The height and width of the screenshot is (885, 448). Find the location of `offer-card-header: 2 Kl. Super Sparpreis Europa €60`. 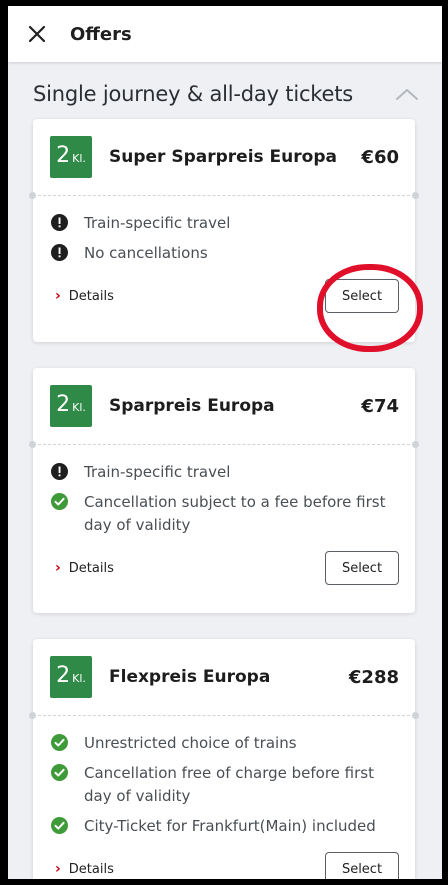

offer-card-header: 2 Kl. Super Sparpreis Europa €60 is located at coordinates (224, 157).